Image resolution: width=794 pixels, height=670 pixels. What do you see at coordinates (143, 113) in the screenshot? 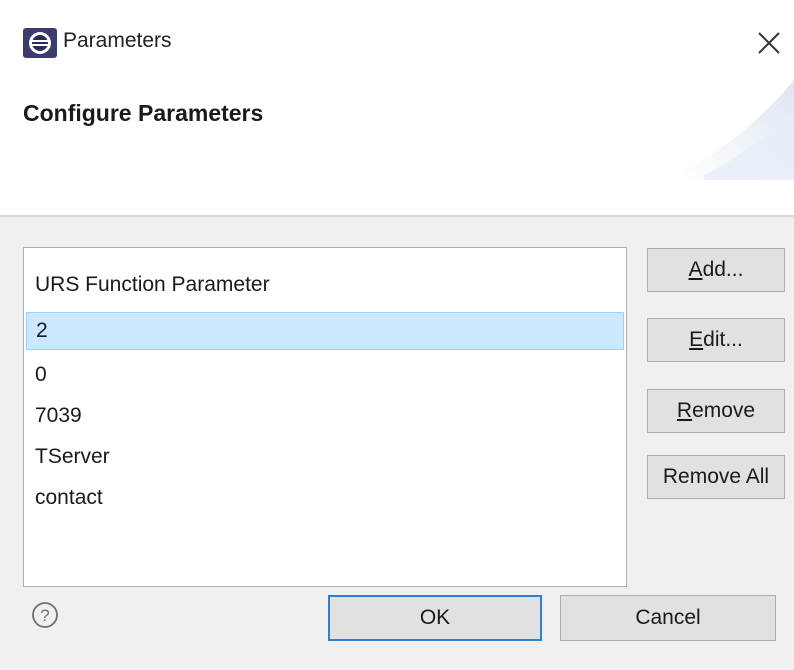
I see `page-title: Configure Parameters` at bounding box center [143, 113].